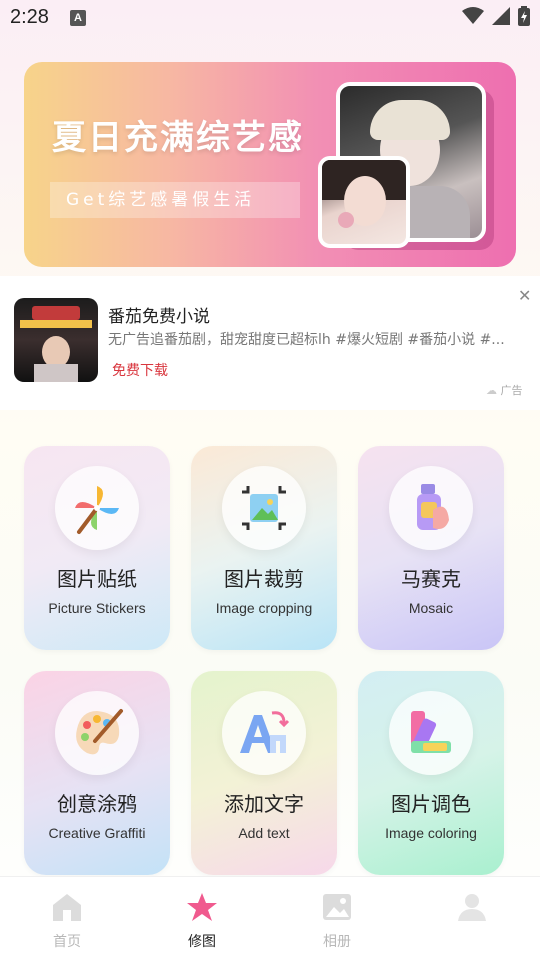  I want to click on tool-picture-stickers: 图片贴纸 Picture Stickers, so click(97, 548).